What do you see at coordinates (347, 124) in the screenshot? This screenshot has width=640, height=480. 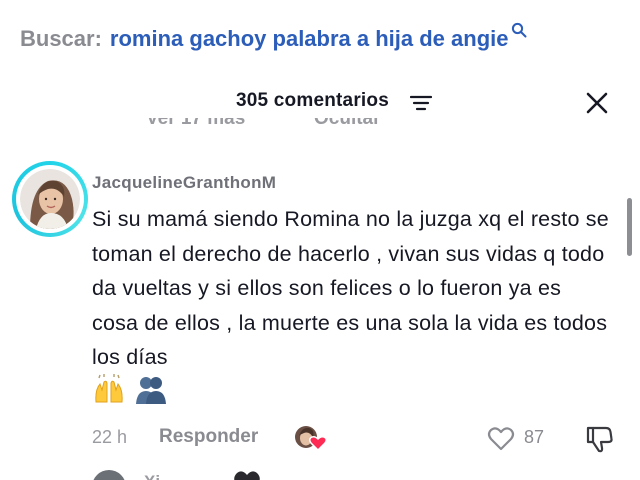 I see `hide-replies: Ocultar` at bounding box center [347, 124].